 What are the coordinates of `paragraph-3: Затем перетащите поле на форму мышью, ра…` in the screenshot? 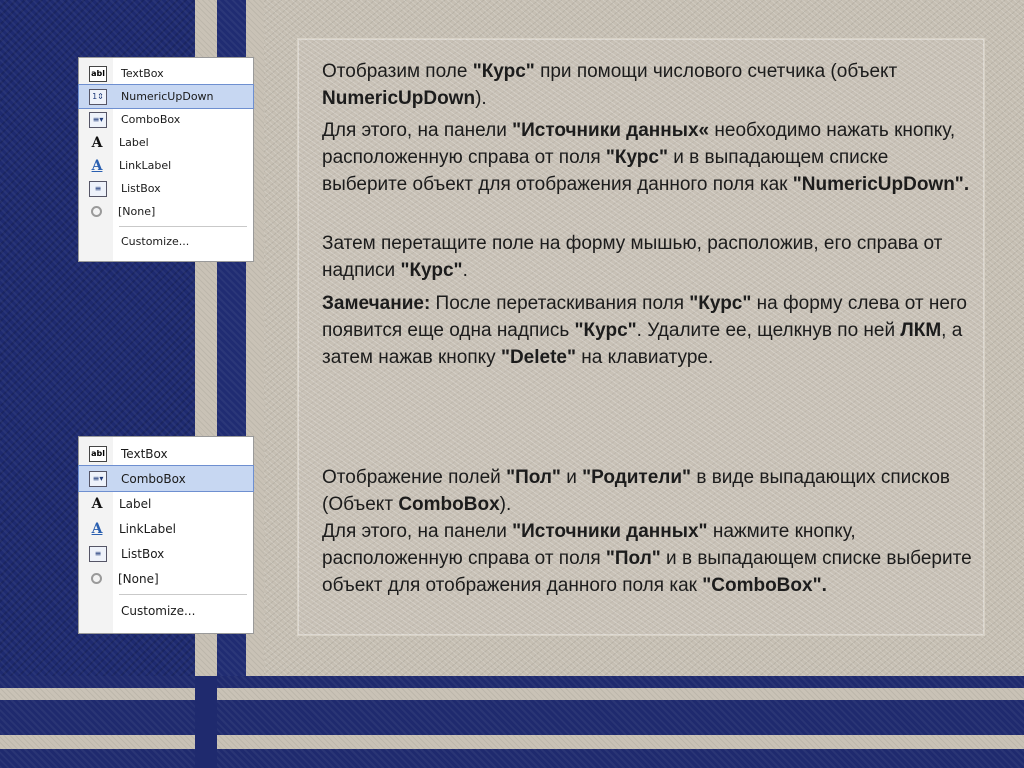 It's located at (632, 257).